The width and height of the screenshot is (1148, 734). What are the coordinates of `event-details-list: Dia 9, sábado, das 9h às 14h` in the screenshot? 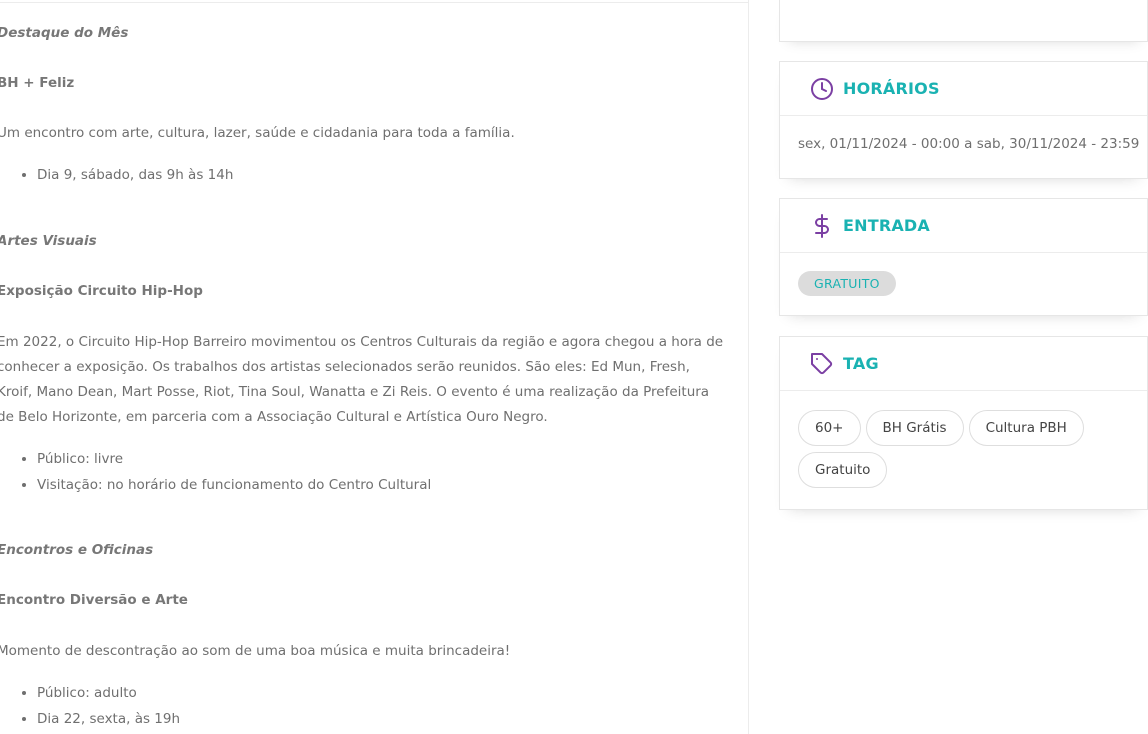 It's located at (116, 175).